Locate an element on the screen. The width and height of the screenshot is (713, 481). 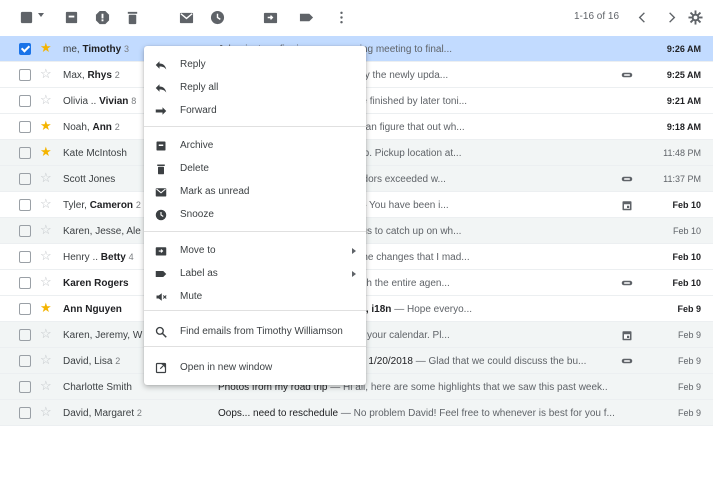
sender-names: Scott Jones is located at coordinates (89, 179).